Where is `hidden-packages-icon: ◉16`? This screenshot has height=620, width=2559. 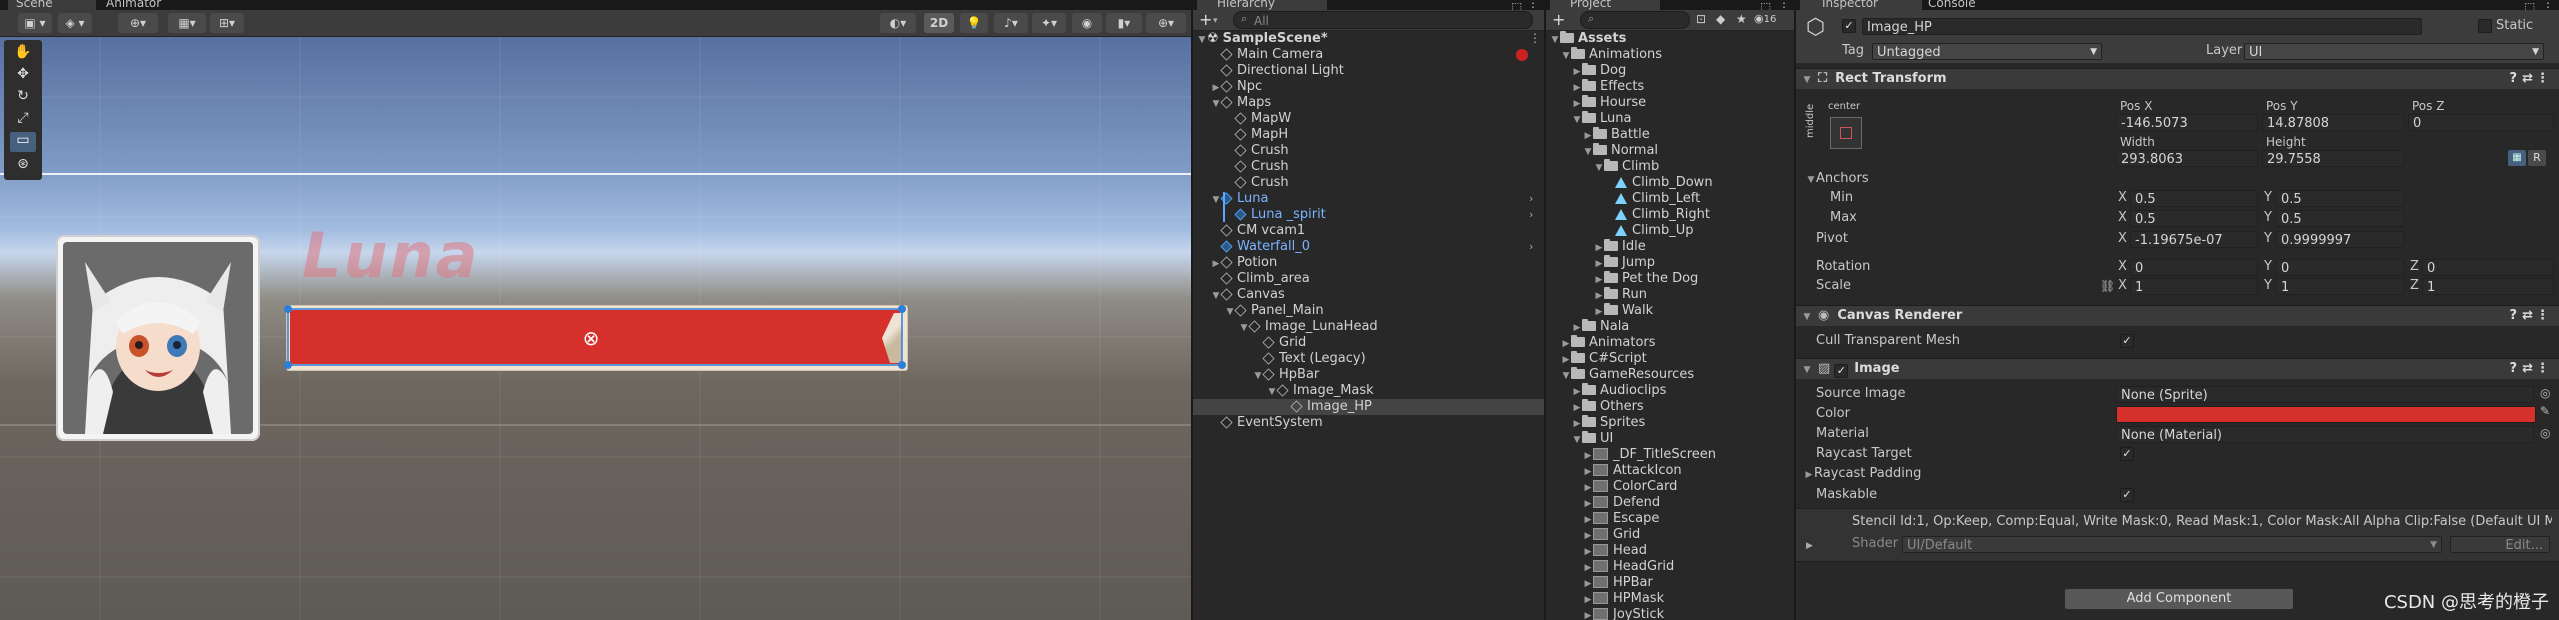
hidden-packages-icon: ◉16 is located at coordinates (1765, 18).